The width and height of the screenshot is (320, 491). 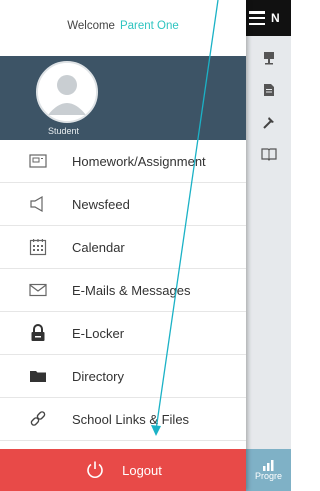 I want to click on progress-tab: Progre, so click(x=268, y=470).